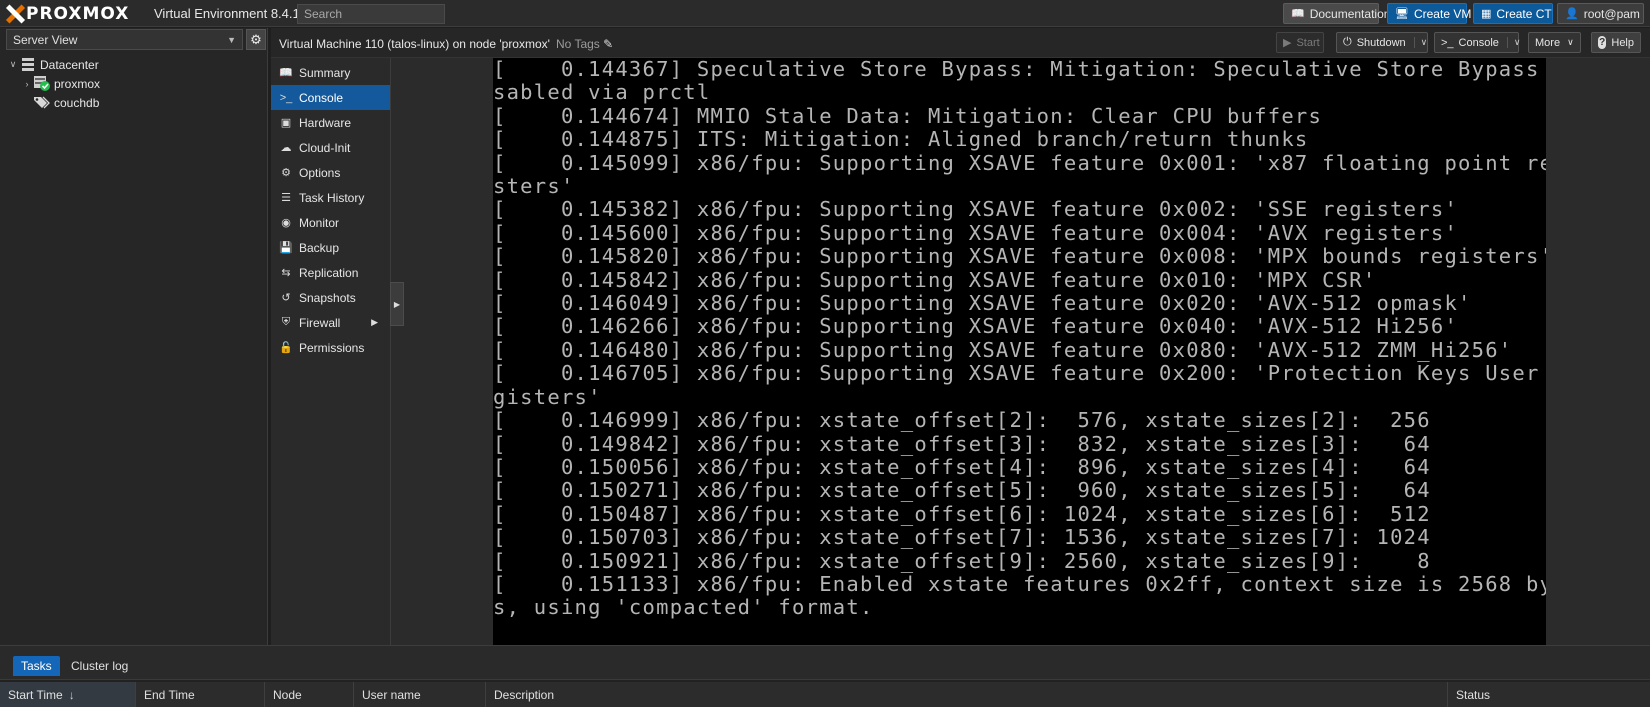  What do you see at coordinates (231, 39) in the screenshot?
I see `chevron-down-icon: ▼` at bounding box center [231, 39].